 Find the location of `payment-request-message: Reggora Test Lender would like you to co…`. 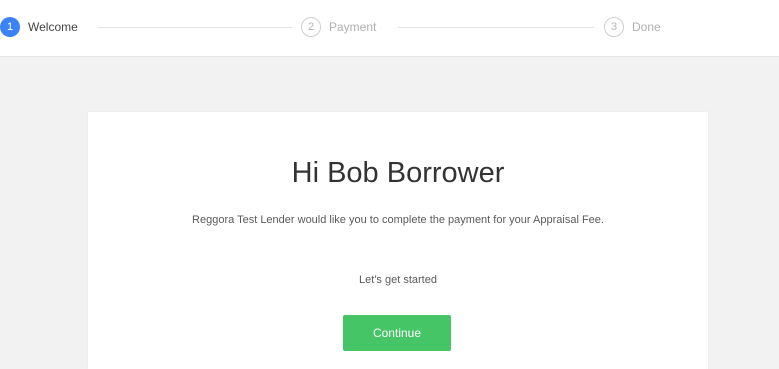

payment-request-message: Reggora Test Lender would like you to co… is located at coordinates (398, 220).